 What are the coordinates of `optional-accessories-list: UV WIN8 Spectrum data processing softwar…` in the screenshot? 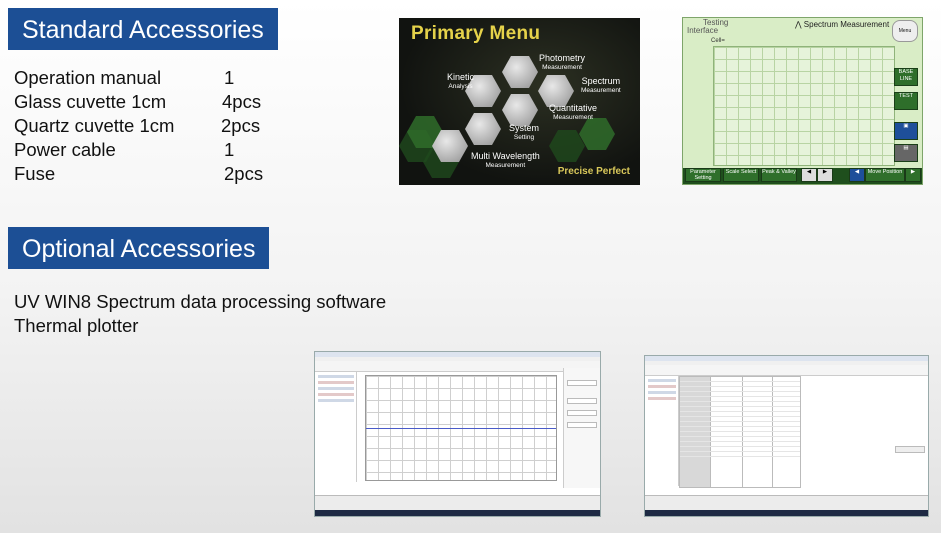 It's located at (200, 314).